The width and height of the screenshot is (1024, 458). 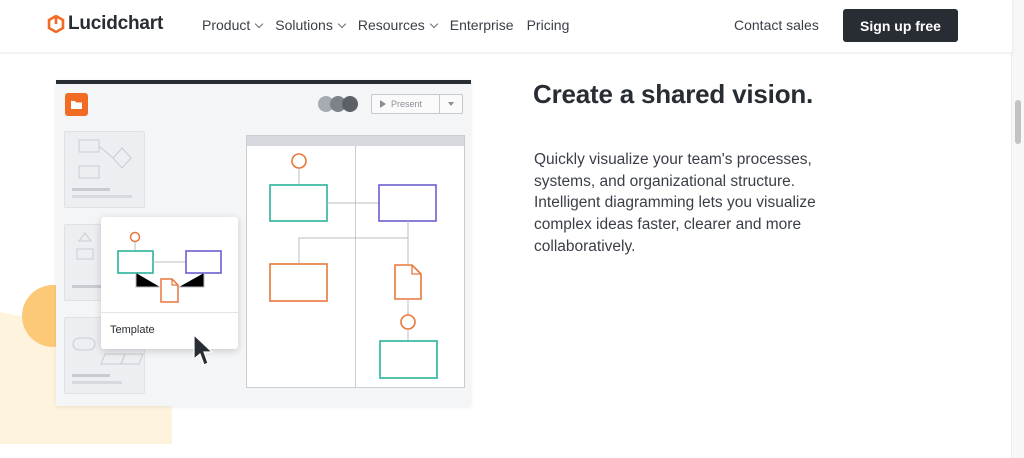 I want to click on scrollbar-thumb, so click(x=1018, y=122).